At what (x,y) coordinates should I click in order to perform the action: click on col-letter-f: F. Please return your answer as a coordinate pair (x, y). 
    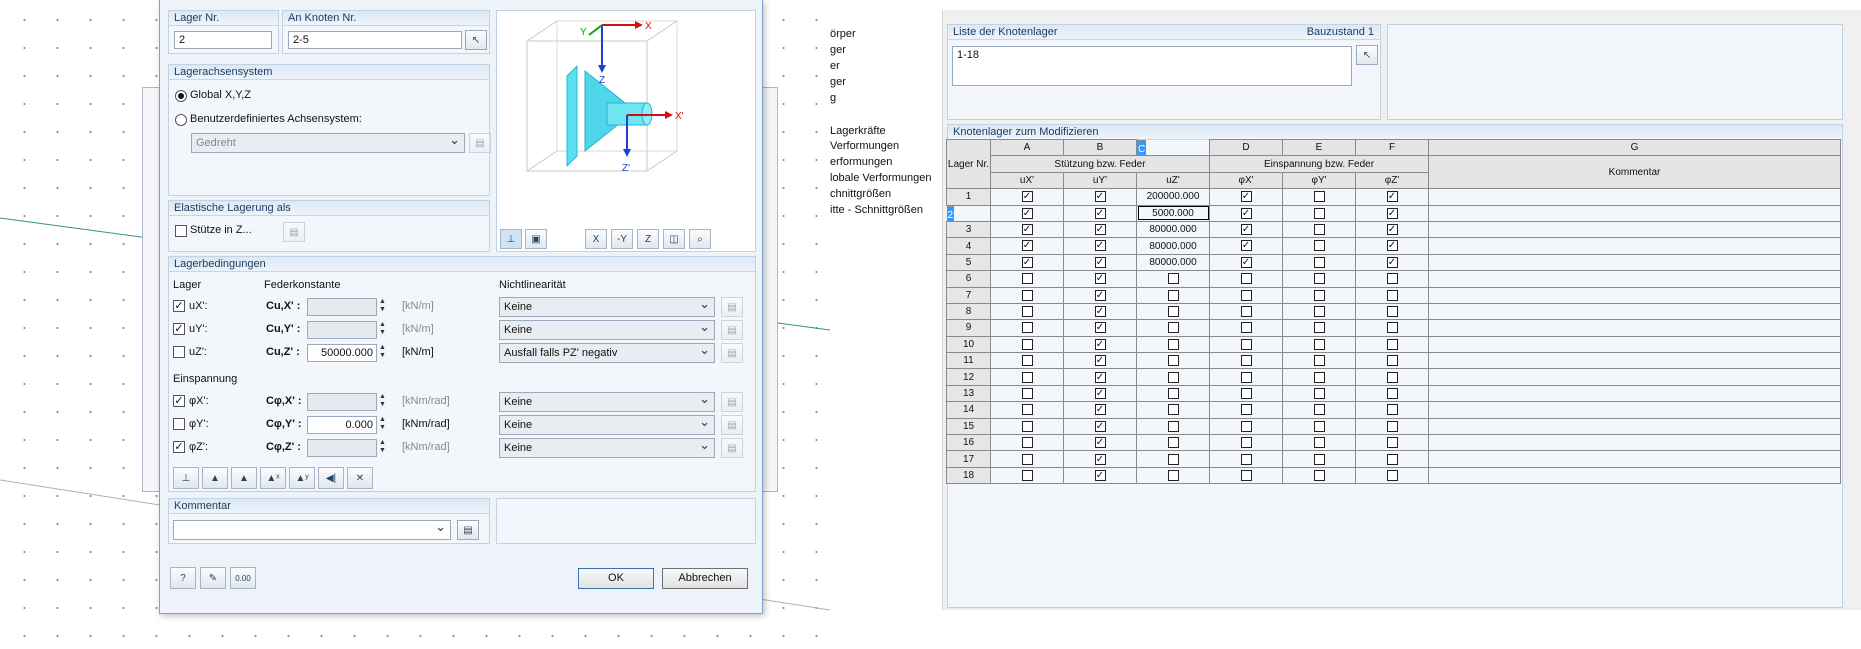
    Looking at the image, I should click on (1392, 147).